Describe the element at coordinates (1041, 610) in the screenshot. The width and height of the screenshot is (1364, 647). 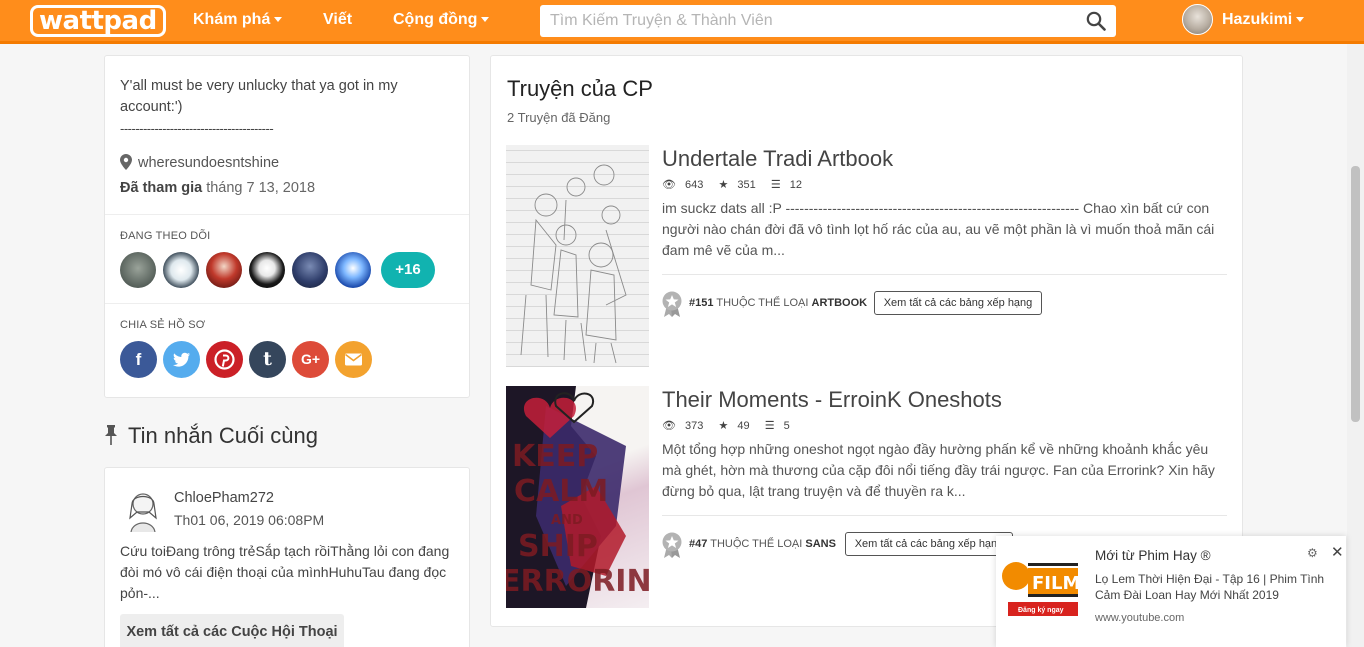
I see `subscribe-text: Đăng ký ngay` at that location.